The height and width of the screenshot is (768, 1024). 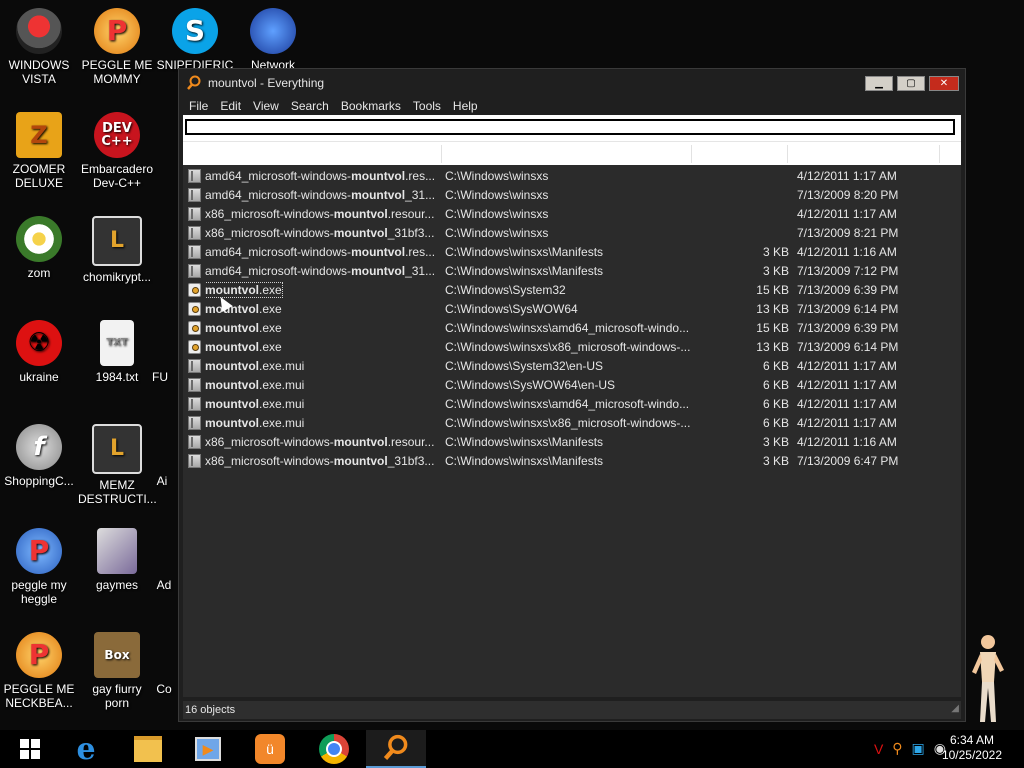 I want to click on ukraine-icon: ☢ ukraine, so click(x=39, y=352).